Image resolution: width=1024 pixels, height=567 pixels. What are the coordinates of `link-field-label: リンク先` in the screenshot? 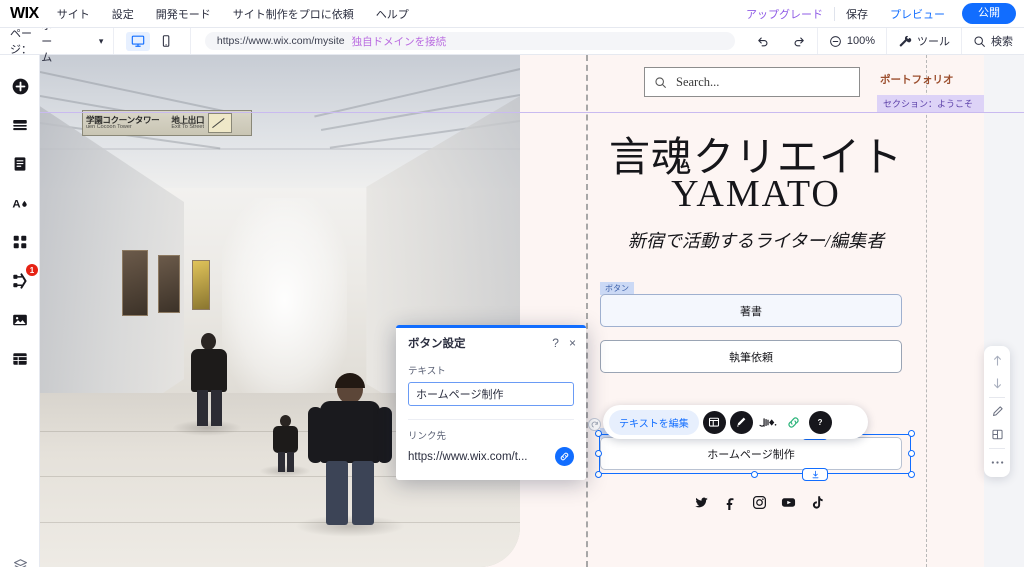 It's located at (427, 436).